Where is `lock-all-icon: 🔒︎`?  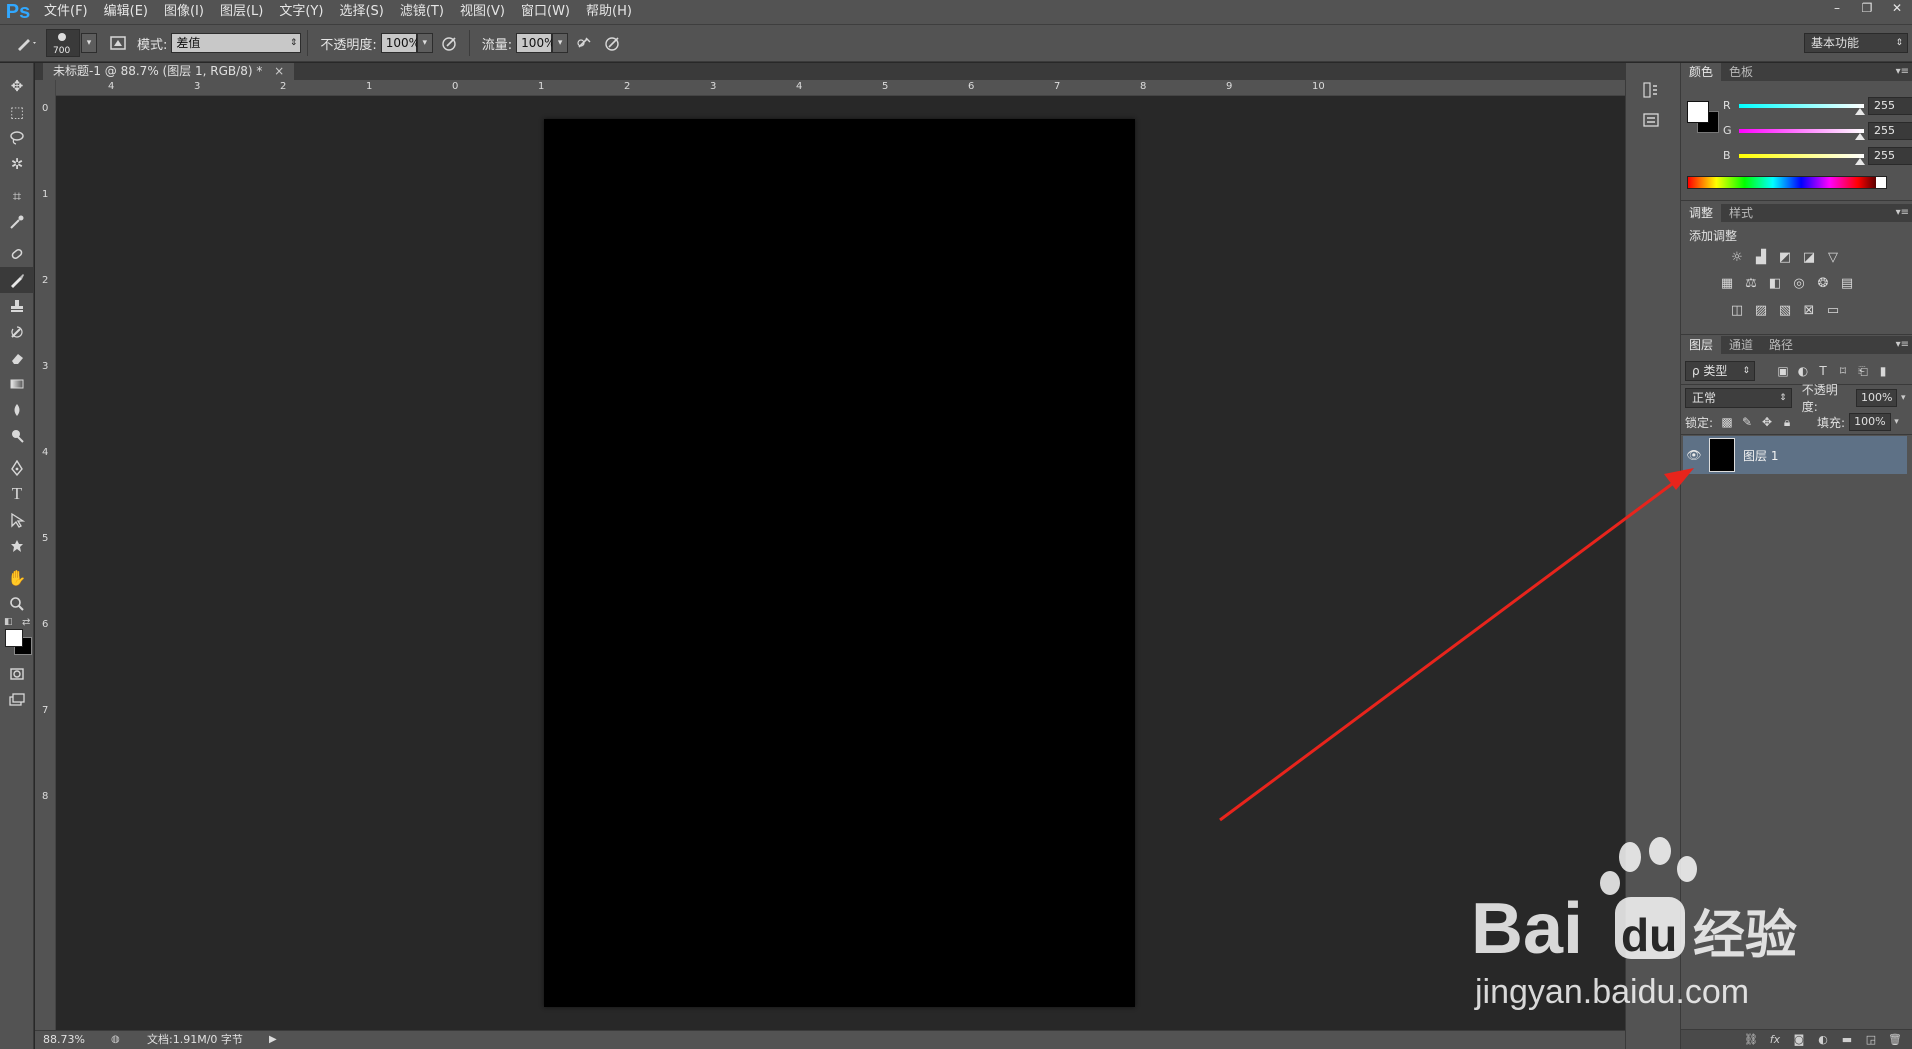 lock-all-icon: 🔒︎ is located at coordinates (1787, 422).